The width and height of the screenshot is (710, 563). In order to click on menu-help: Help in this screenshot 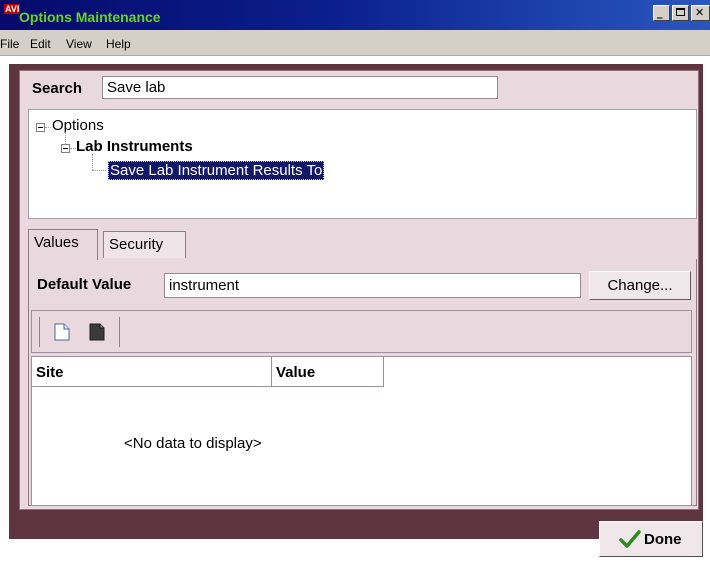, I will do `click(118, 44)`.